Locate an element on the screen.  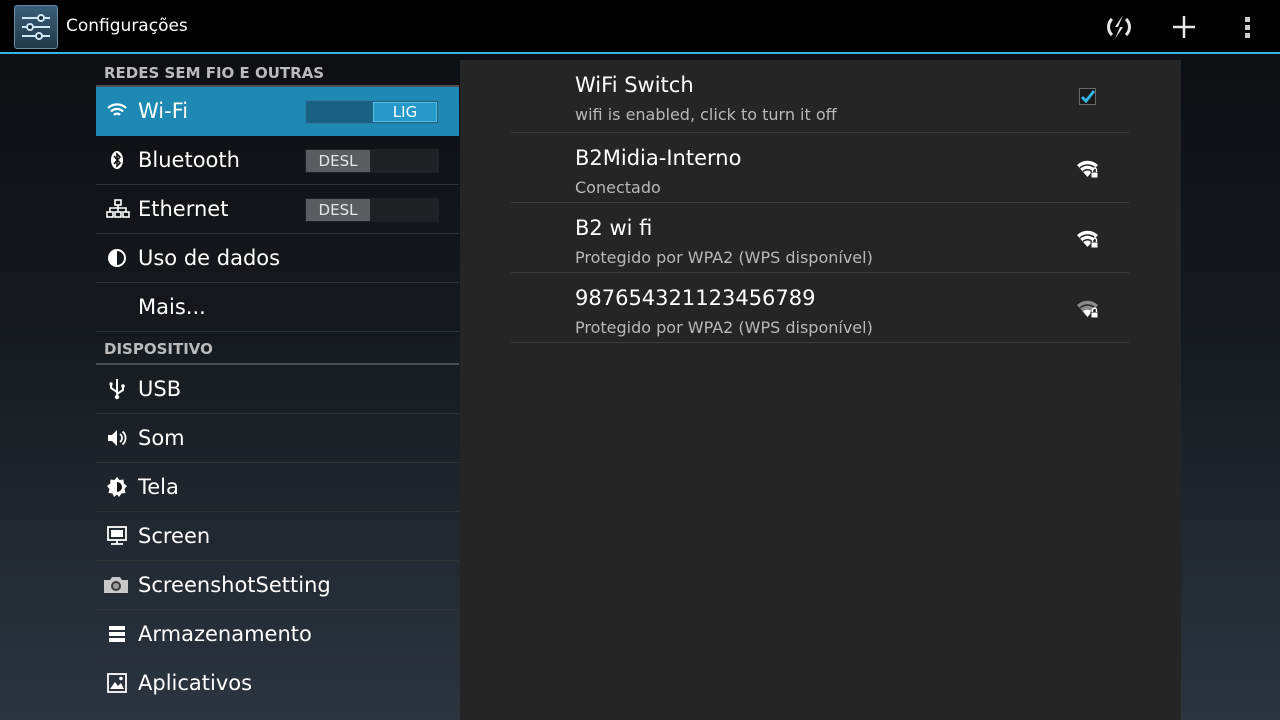
sidebar-item-label: ScreenshotSetting is located at coordinates (234, 585).